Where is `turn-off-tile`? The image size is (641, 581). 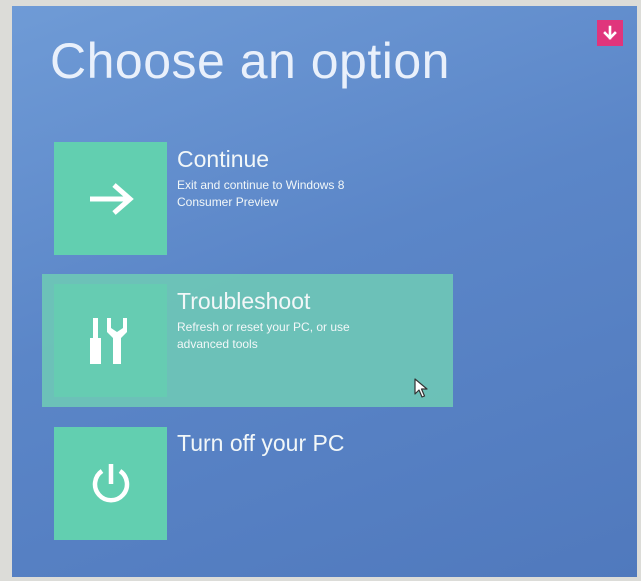 turn-off-tile is located at coordinates (110, 483).